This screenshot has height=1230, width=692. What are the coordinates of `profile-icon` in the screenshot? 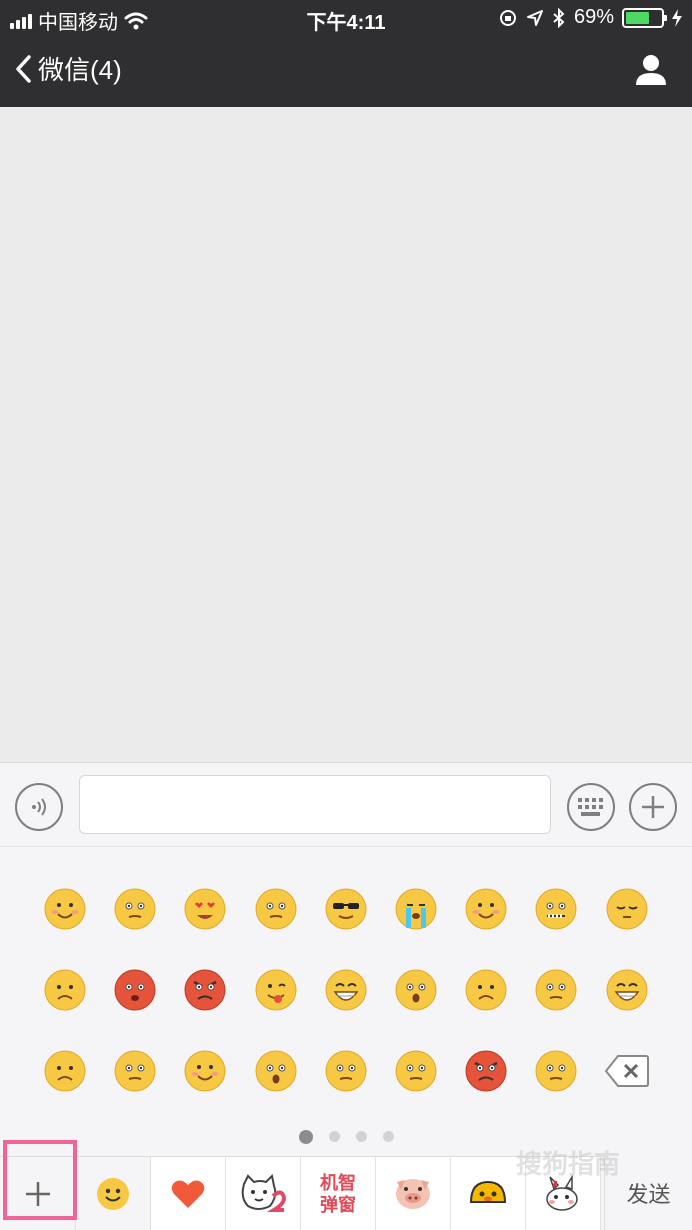 It's located at (651, 69).